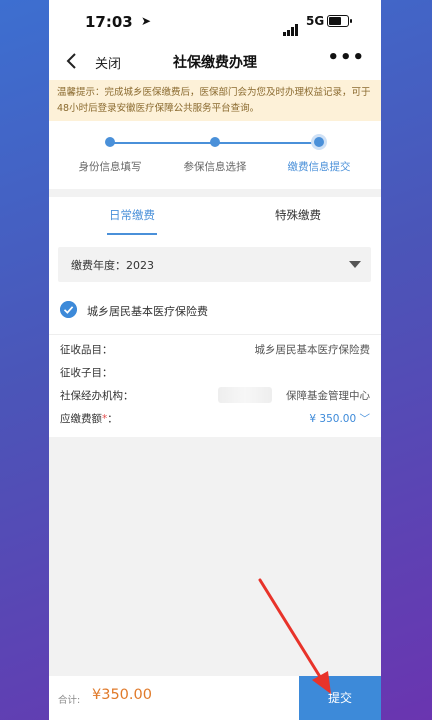 The height and width of the screenshot is (720, 432). What do you see at coordinates (122, 695) in the screenshot?
I see `total-amount: ¥350.00` at bounding box center [122, 695].